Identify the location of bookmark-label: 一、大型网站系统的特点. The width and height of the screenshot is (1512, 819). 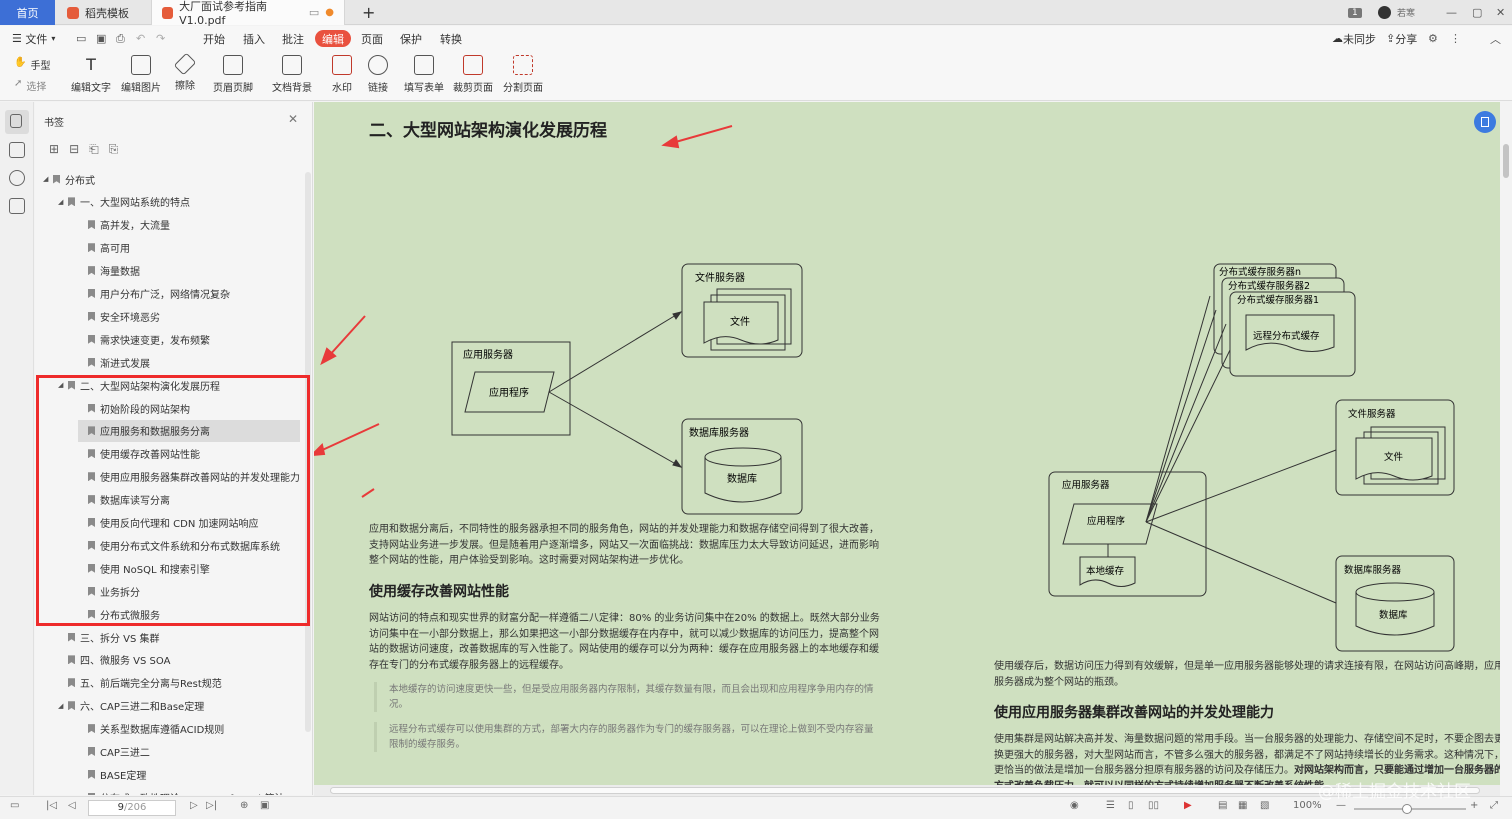
(135, 204).